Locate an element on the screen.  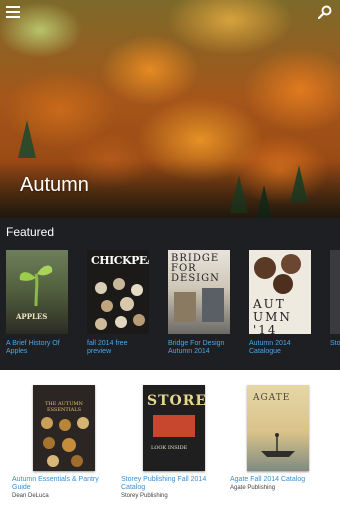
cover-title: THE AUTUMN ESSENTIALS is located at coordinates (64, 407).